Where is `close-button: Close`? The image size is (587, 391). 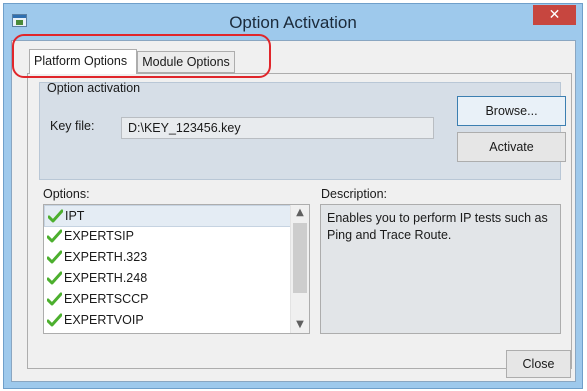
close-button: Close is located at coordinates (538, 364).